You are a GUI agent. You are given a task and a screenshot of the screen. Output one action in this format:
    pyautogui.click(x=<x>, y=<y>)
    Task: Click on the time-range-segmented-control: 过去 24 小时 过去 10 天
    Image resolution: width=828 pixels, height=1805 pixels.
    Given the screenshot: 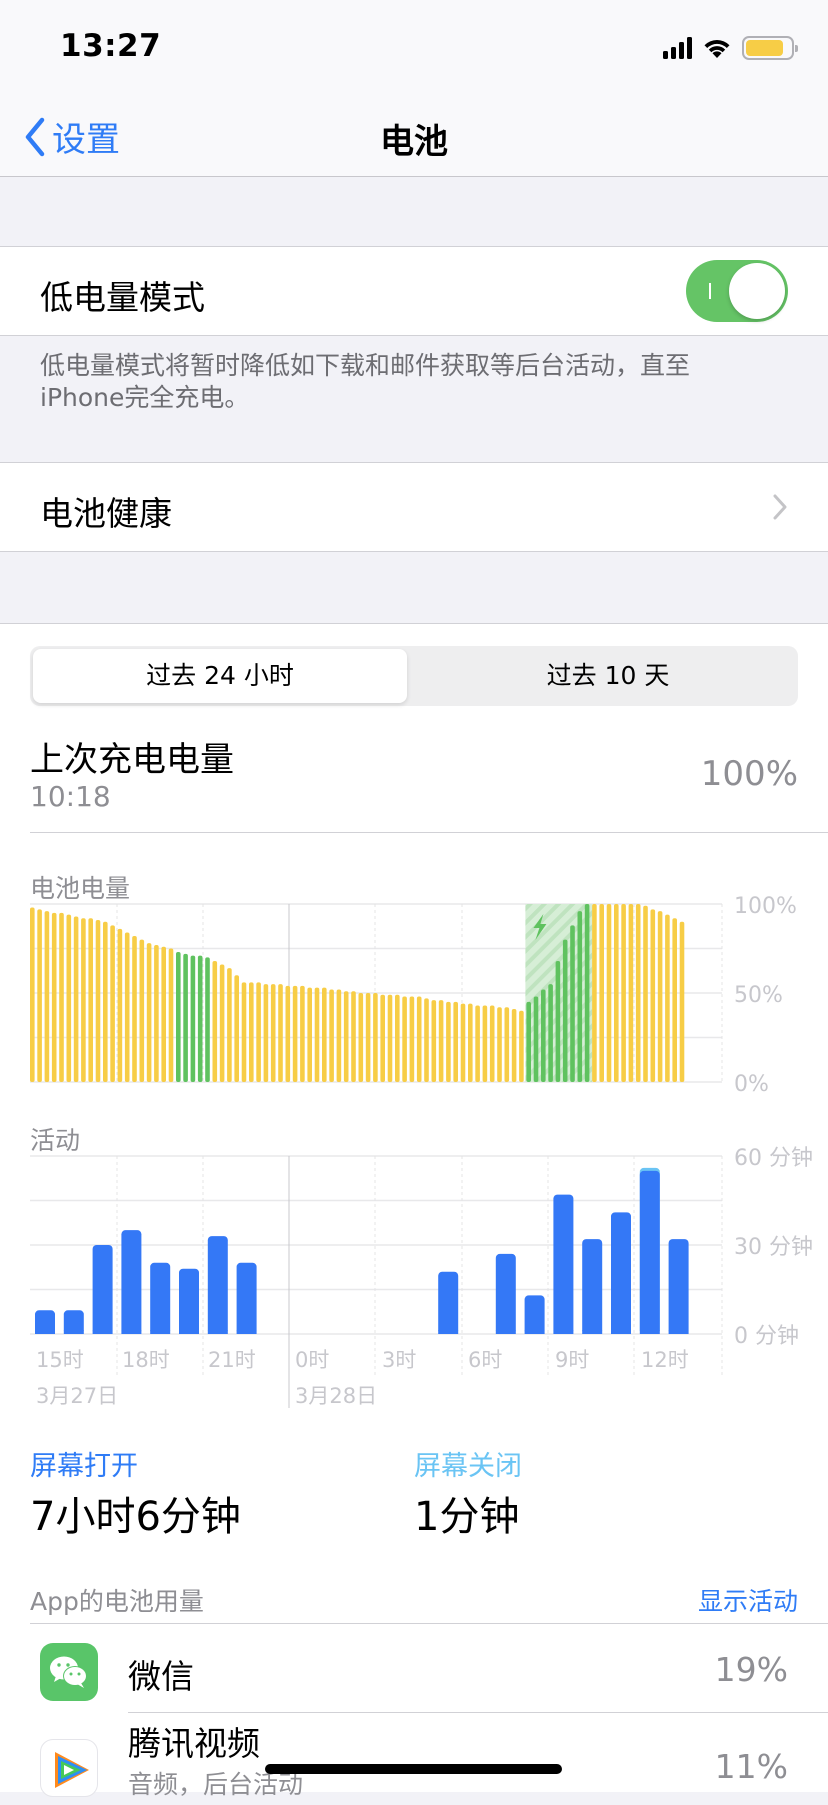 What is the action you would take?
    pyautogui.click(x=414, y=676)
    